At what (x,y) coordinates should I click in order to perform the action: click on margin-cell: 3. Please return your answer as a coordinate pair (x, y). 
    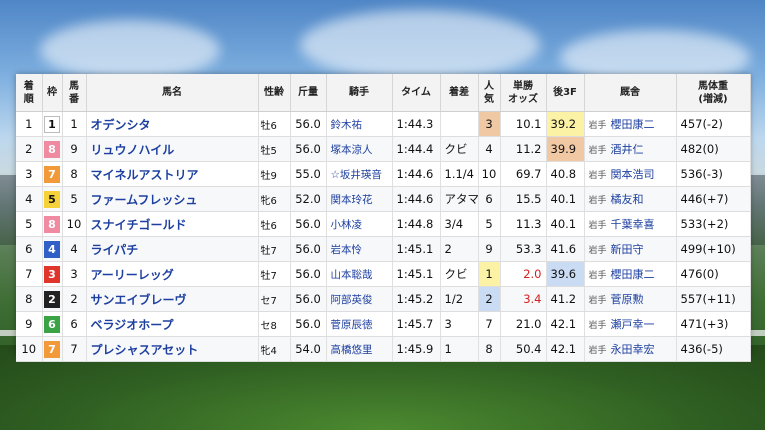
    Looking at the image, I should click on (459, 324).